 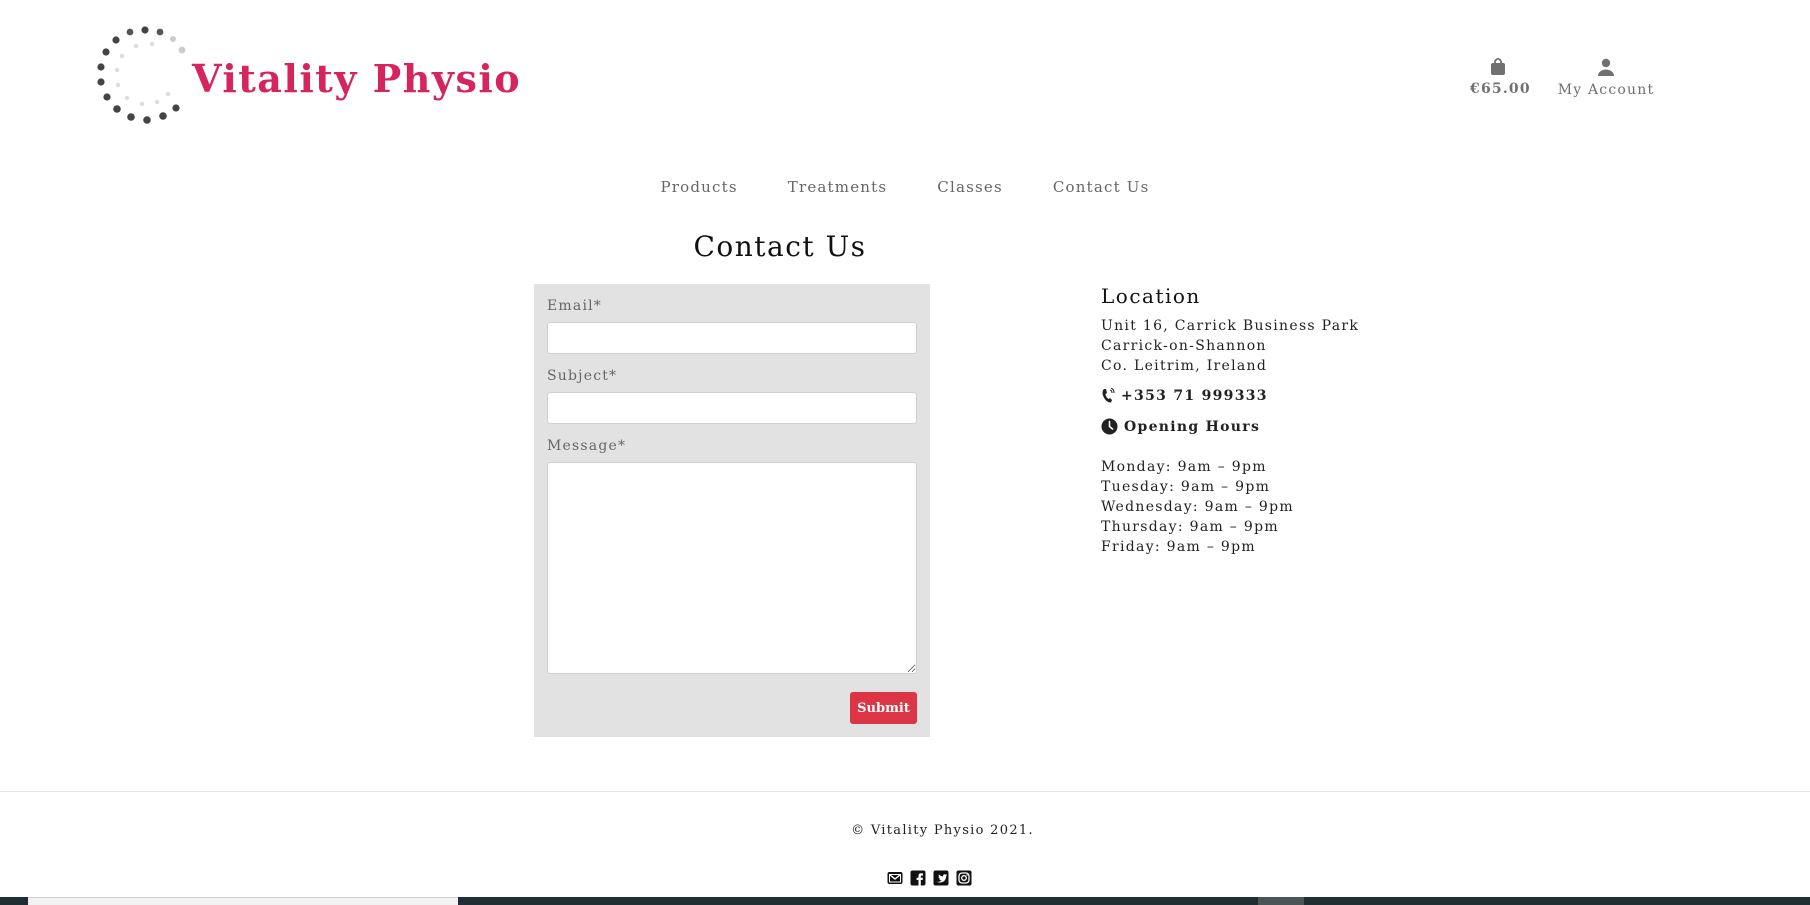 What do you see at coordinates (941, 878) in the screenshot?
I see `twitter-icon` at bounding box center [941, 878].